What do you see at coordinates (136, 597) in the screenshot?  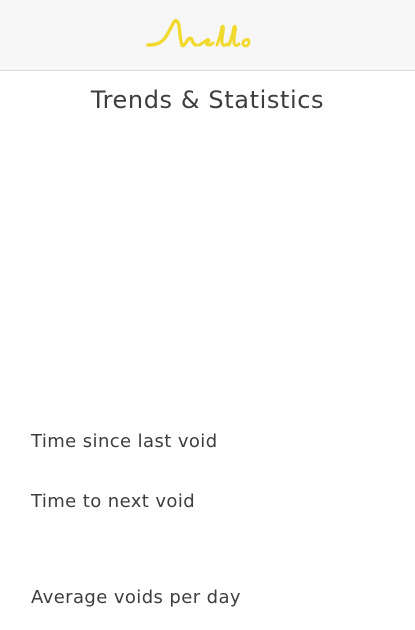 I see `average-voids-per-day-label: Average voids per day` at bounding box center [136, 597].